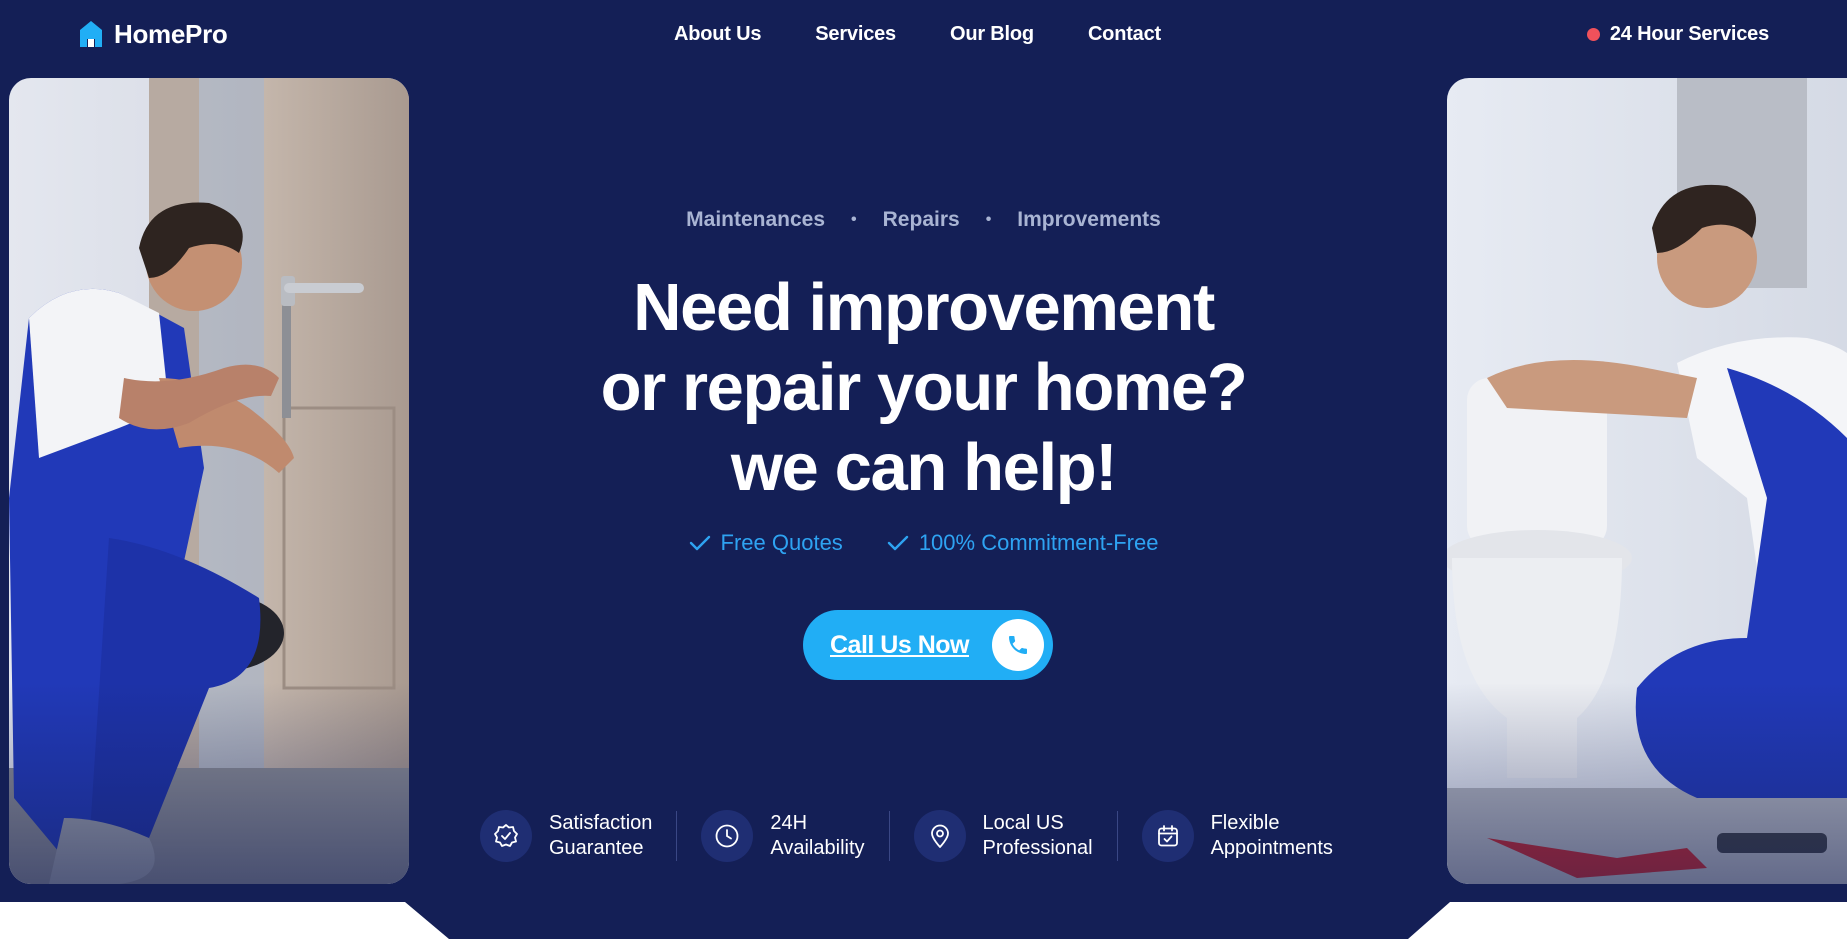 Image resolution: width=1847 pixels, height=939 pixels. Describe the element at coordinates (899, 644) in the screenshot. I see `cta-label: Call Us Now` at that location.